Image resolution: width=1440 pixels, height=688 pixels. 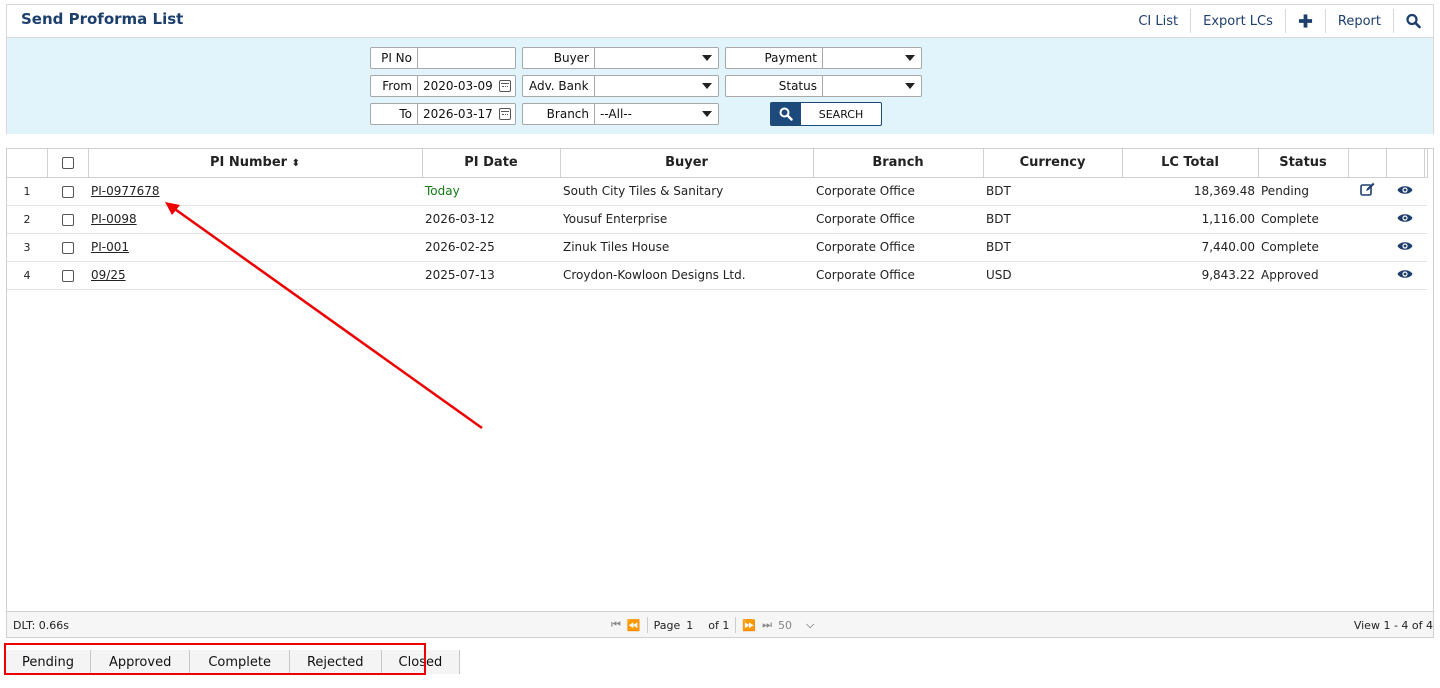 What do you see at coordinates (1303, 163) in the screenshot?
I see `status-header: Status` at bounding box center [1303, 163].